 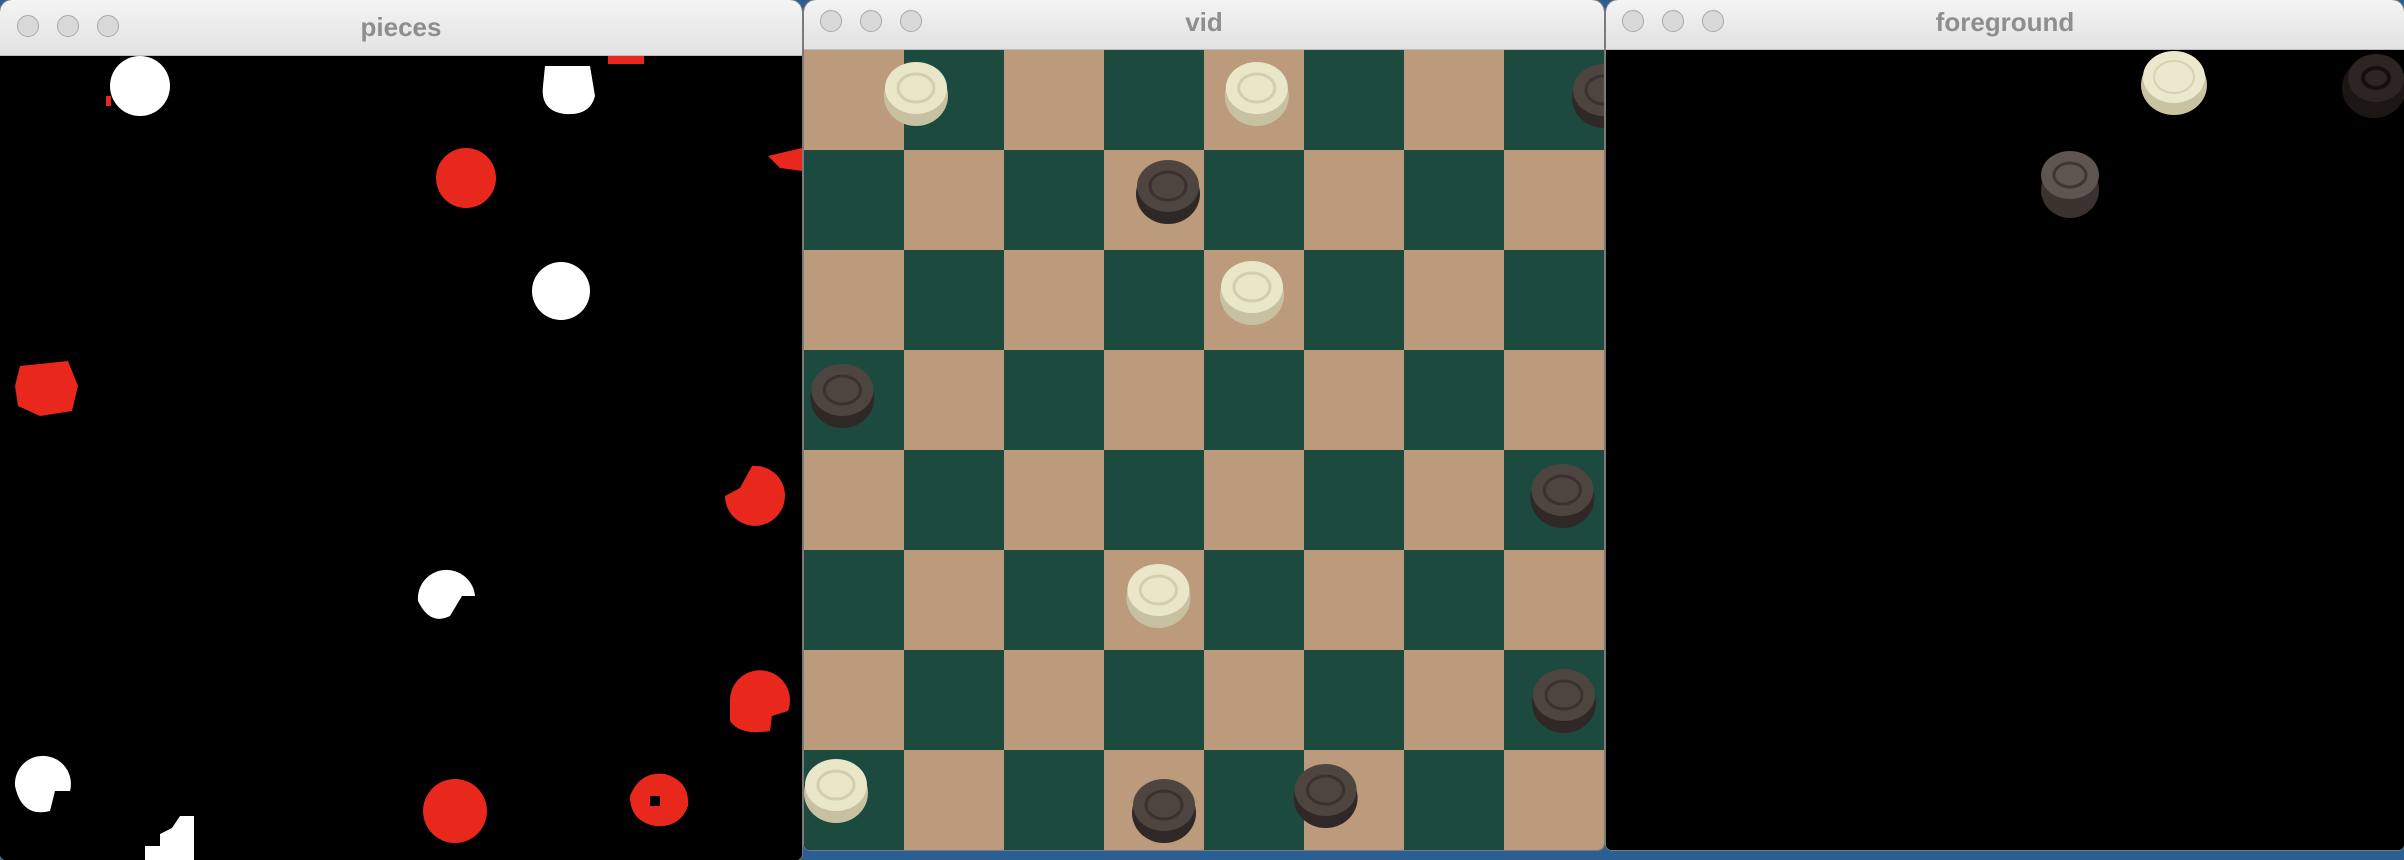 I want to click on window-title: vid, so click(x=1204, y=22).